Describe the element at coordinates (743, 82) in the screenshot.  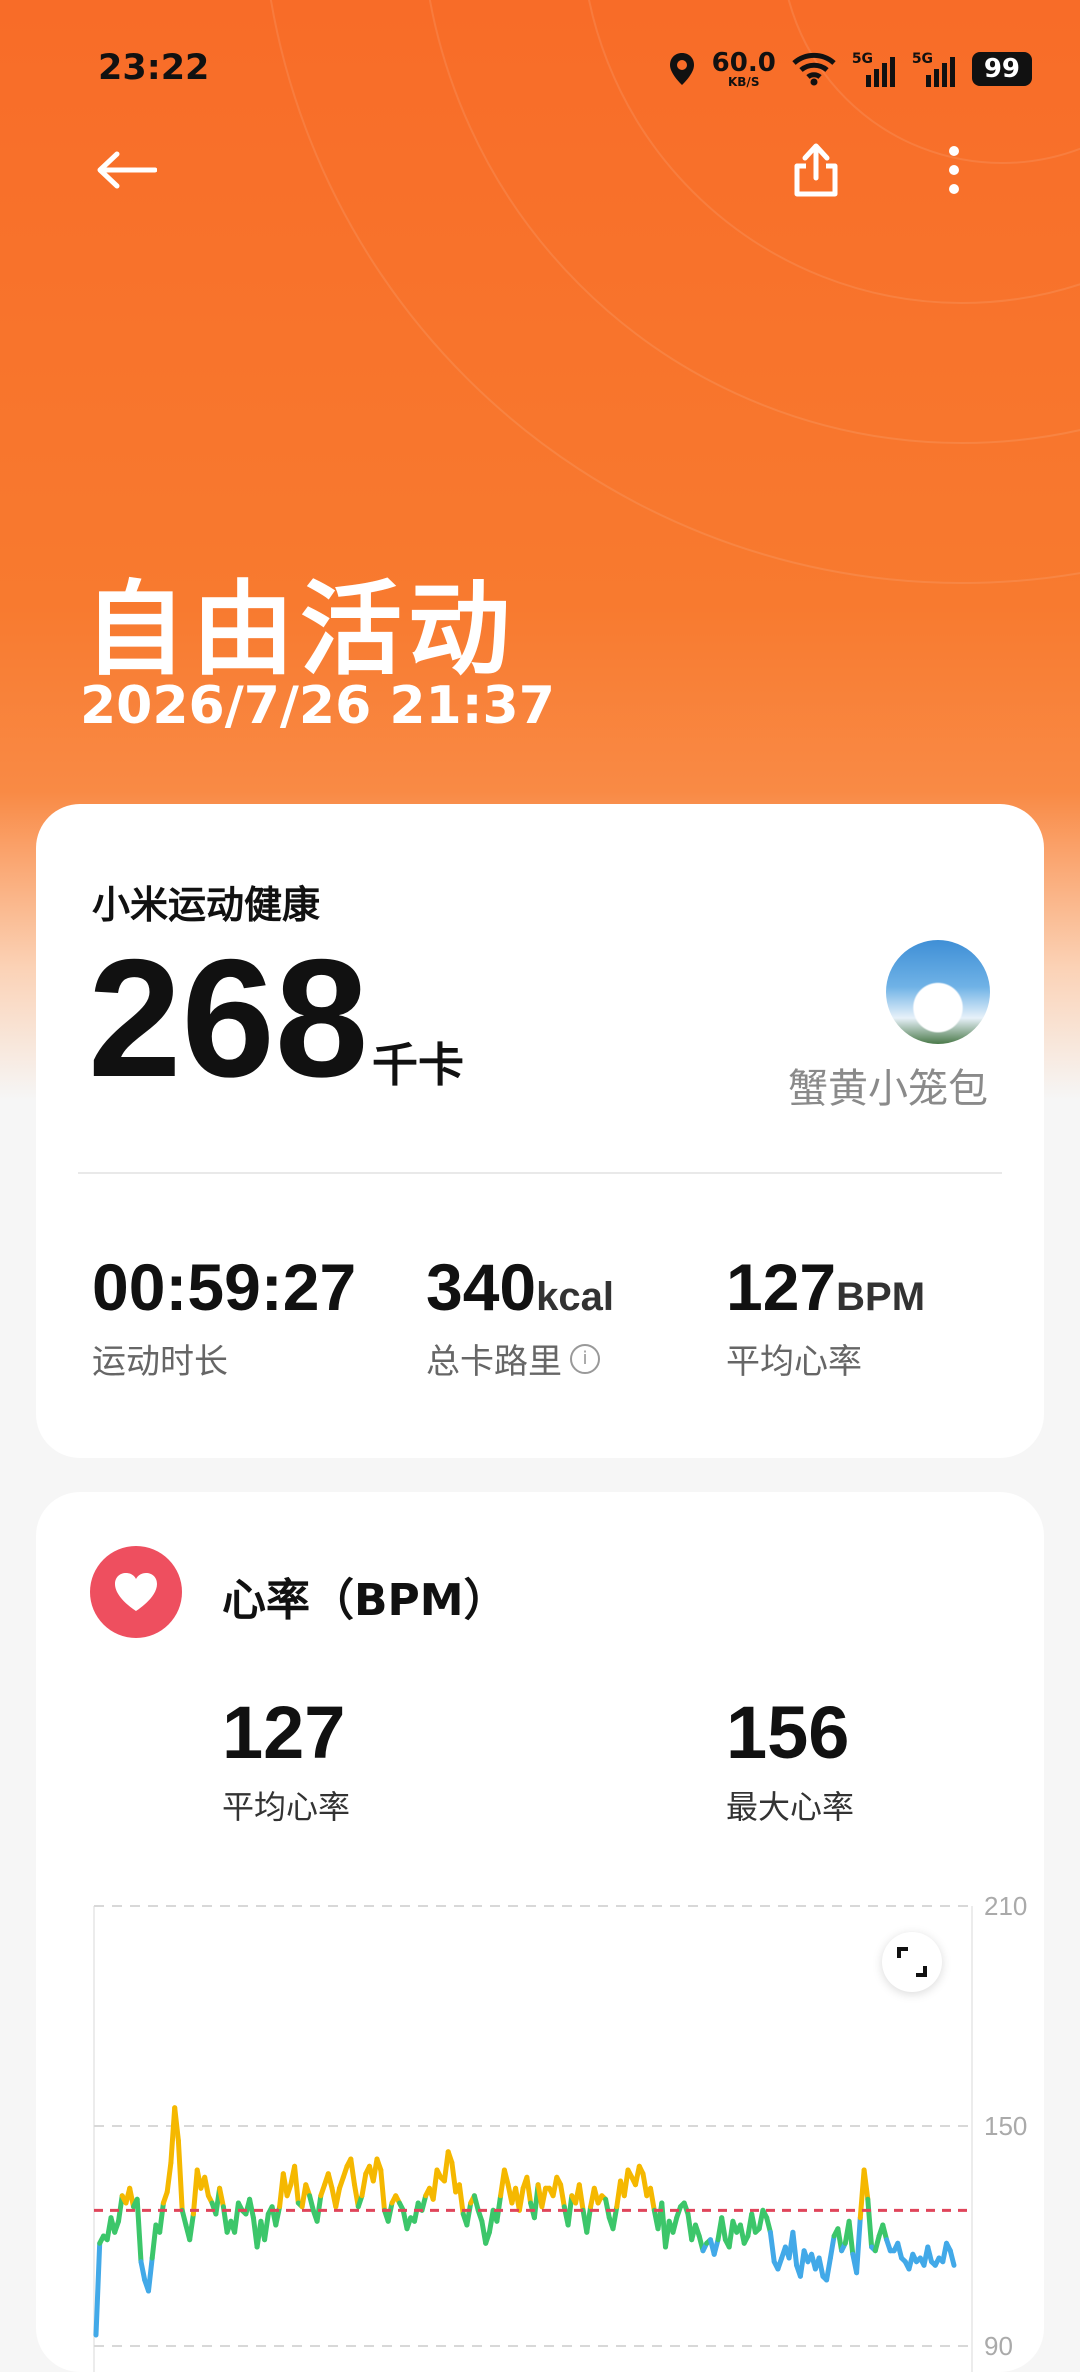
I see `net-speed-unit: KB/S` at that location.